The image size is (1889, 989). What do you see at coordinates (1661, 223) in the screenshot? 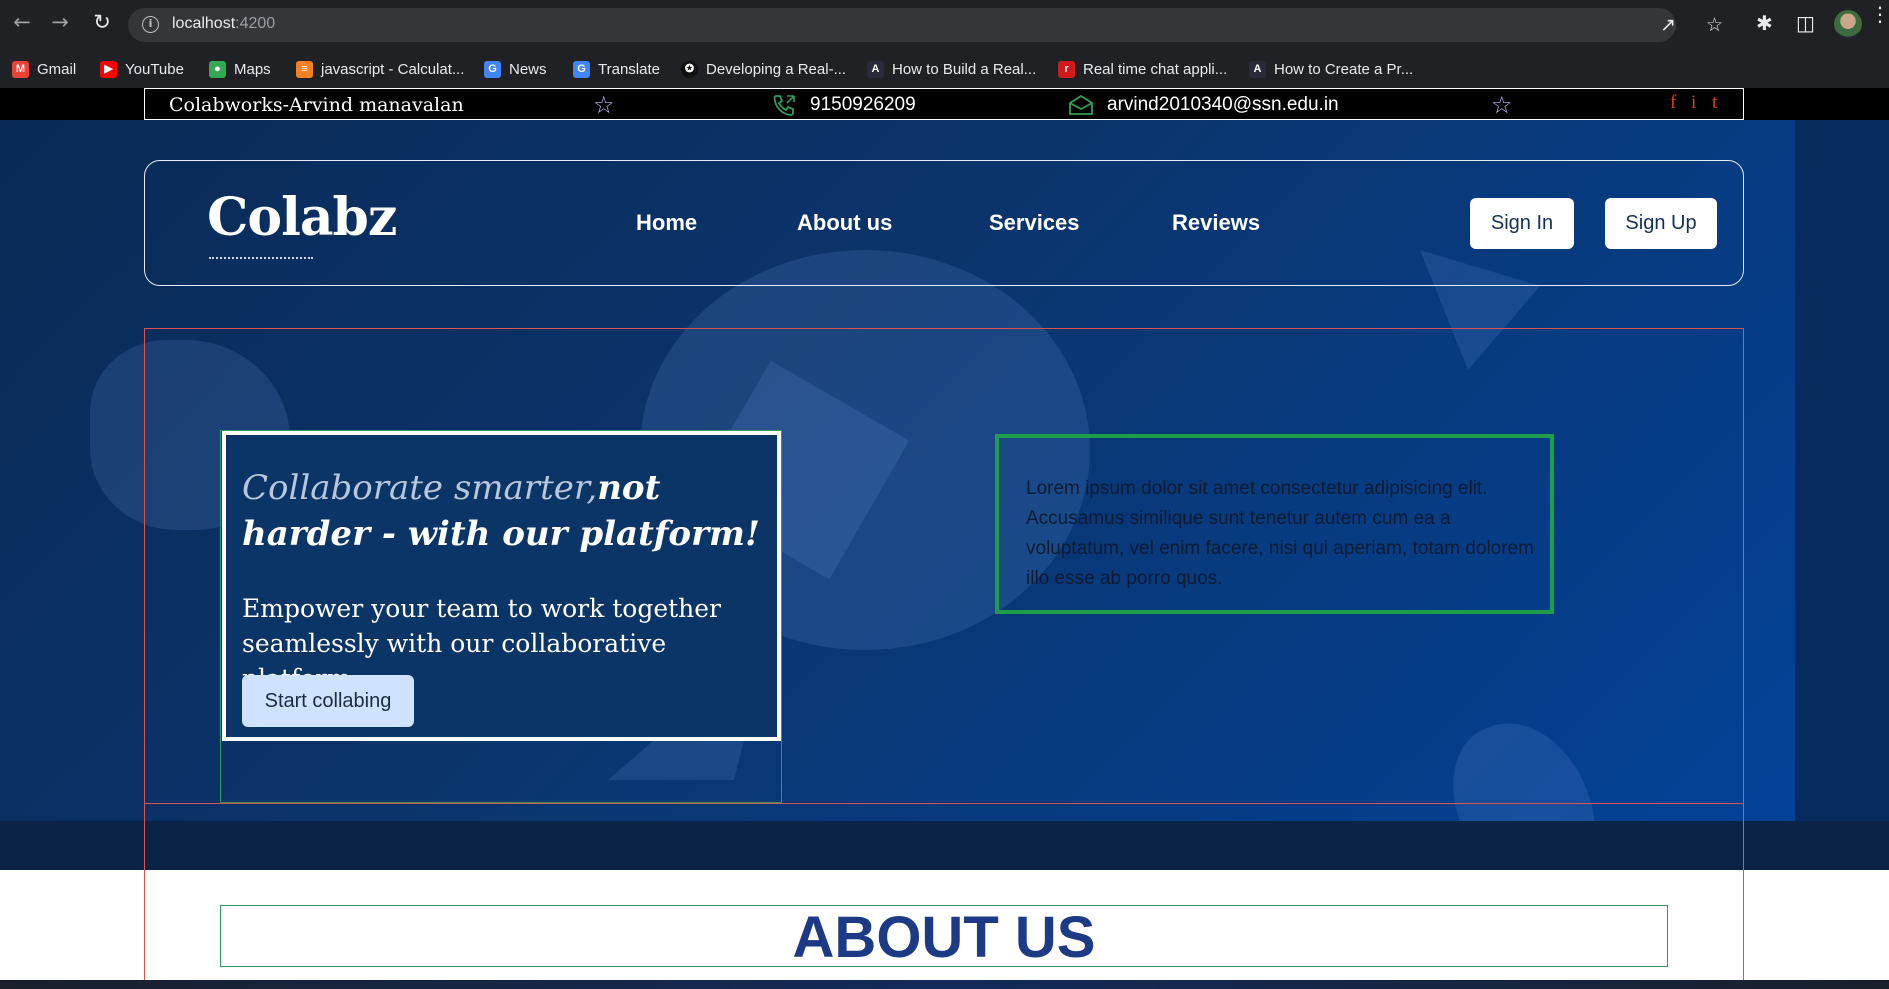
I see `sign-up-button: Sign Up` at bounding box center [1661, 223].